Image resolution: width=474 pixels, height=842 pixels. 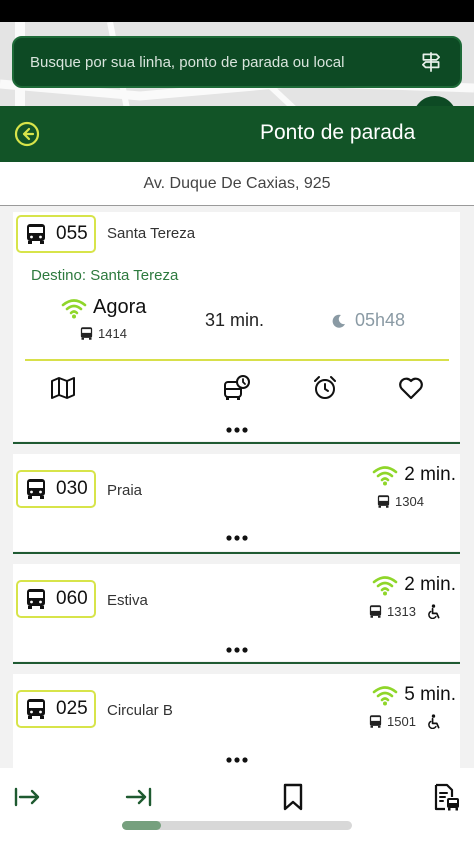 I want to click on route-badge: 025, so click(x=56, y=709).